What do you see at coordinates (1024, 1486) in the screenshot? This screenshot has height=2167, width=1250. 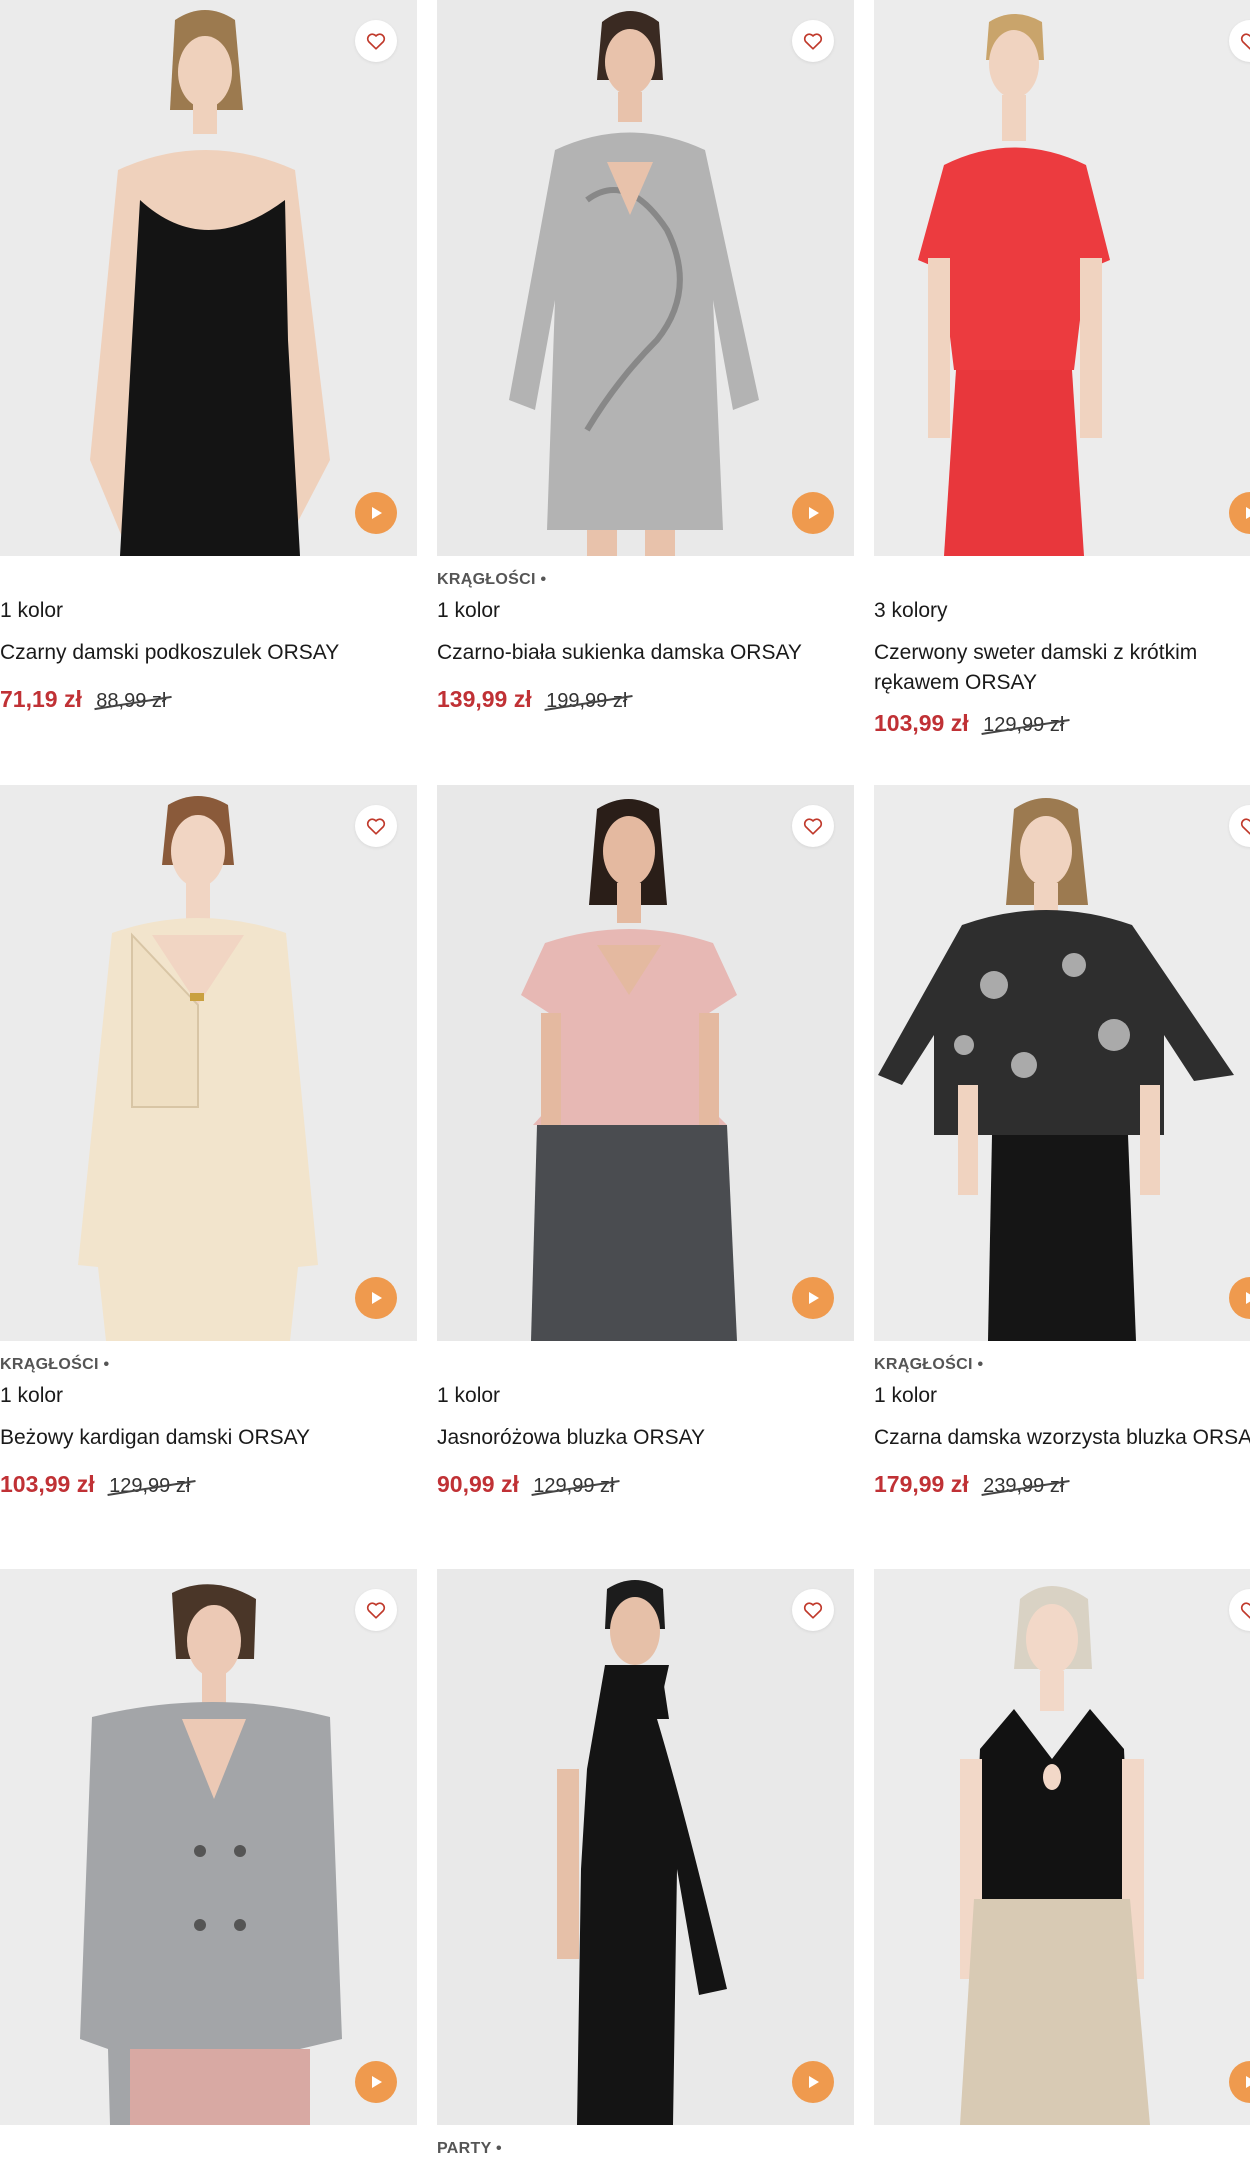 I see `original-price: 239,99 zł` at bounding box center [1024, 1486].